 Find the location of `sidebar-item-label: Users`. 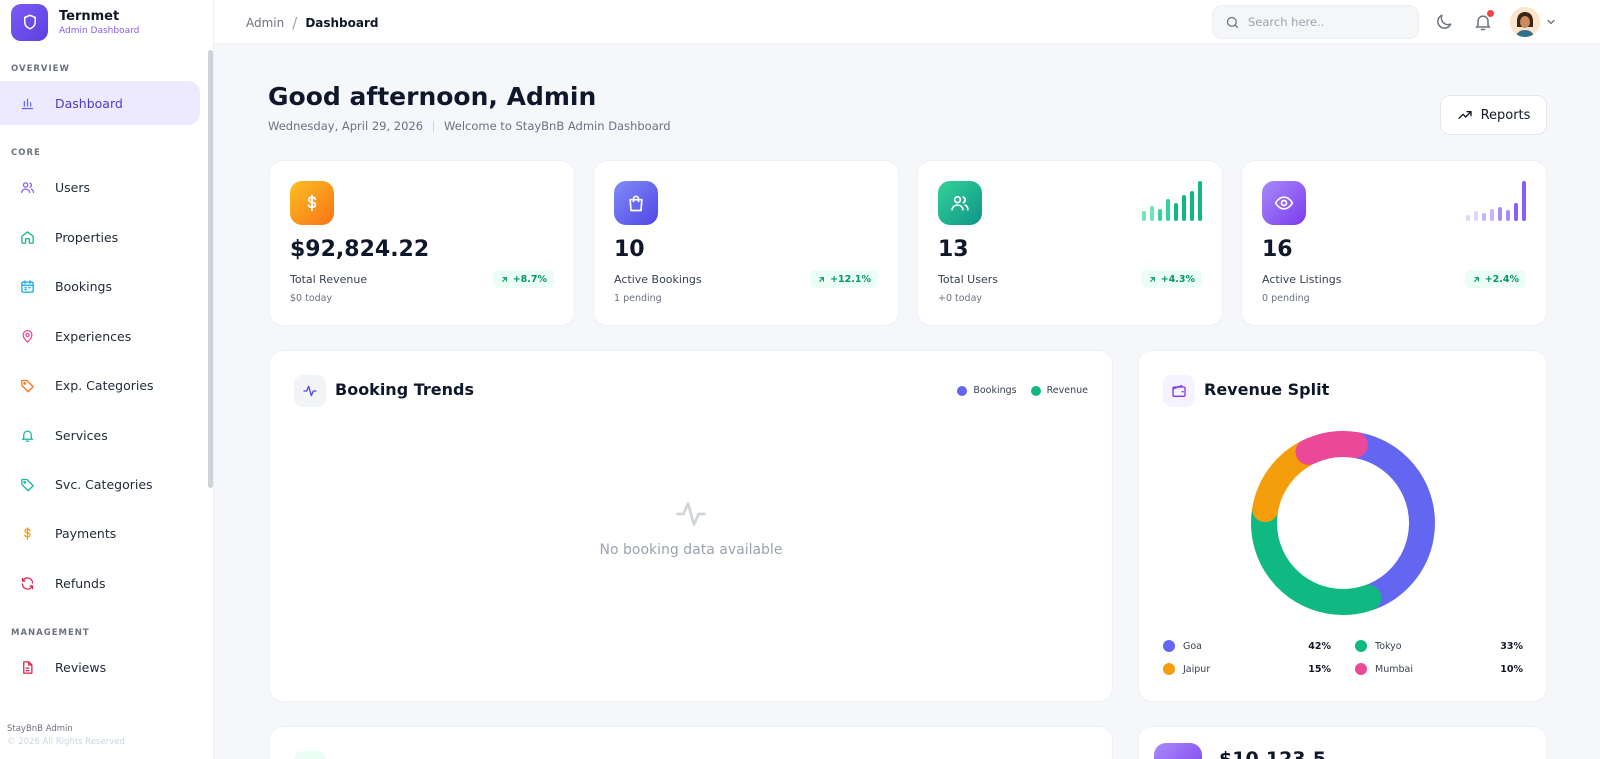

sidebar-item-label: Users is located at coordinates (73, 187).